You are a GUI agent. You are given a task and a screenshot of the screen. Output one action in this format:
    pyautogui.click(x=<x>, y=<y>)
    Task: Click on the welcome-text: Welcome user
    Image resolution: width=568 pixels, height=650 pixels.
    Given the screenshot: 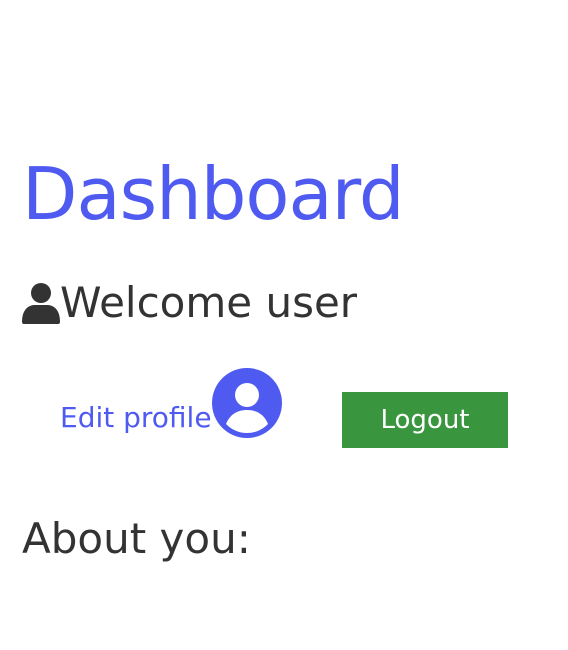 What is the action you would take?
    pyautogui.click(x=209, y=302)
    